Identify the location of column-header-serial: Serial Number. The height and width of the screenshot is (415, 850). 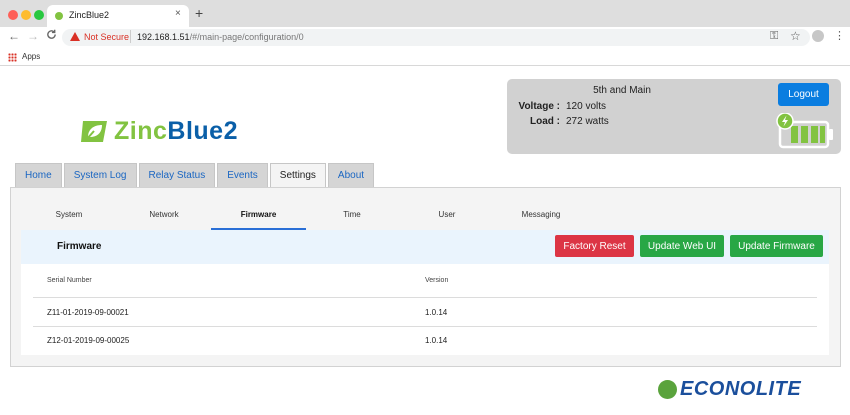
(69, 280).